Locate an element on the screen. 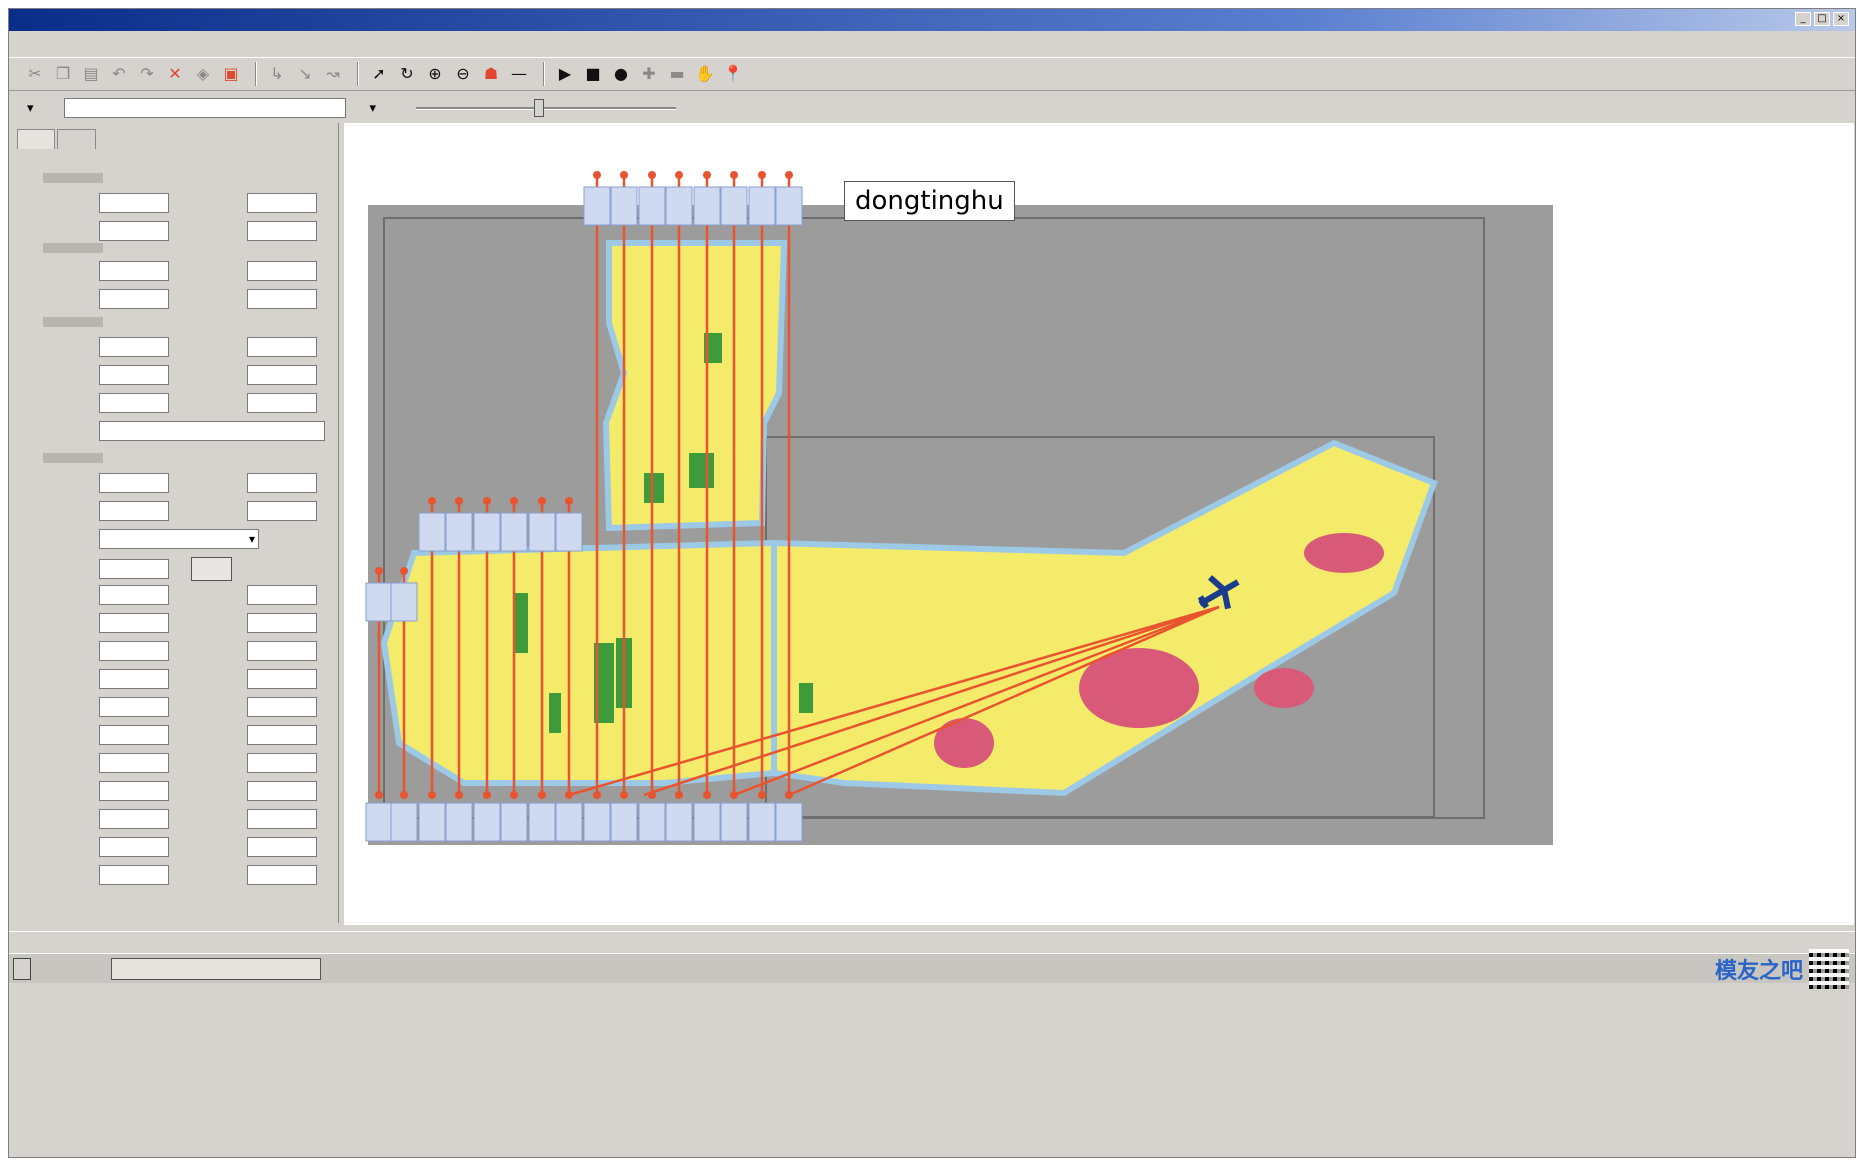 The height and width of the screenshot is (1163, 1857). layer-select-chevron-icon: ▾ is located at coordinates (30, 108).